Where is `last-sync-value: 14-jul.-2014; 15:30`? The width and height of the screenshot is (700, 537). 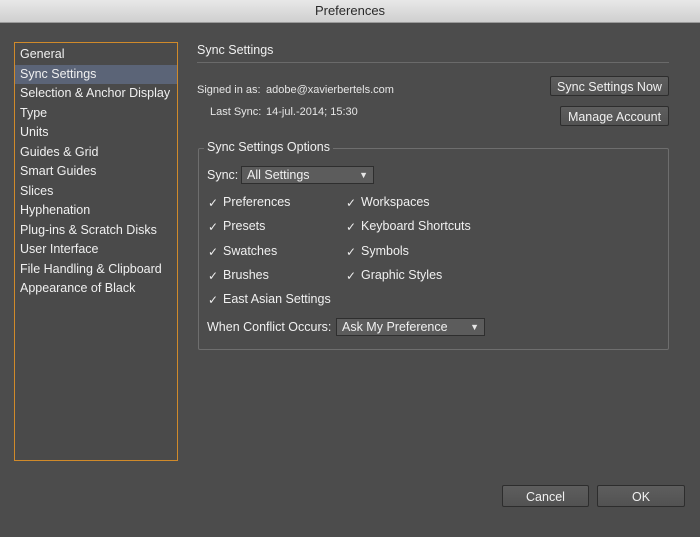 last-sync-value: 14-jul.-2014; 15:30 is located at coordinates (312, 112).